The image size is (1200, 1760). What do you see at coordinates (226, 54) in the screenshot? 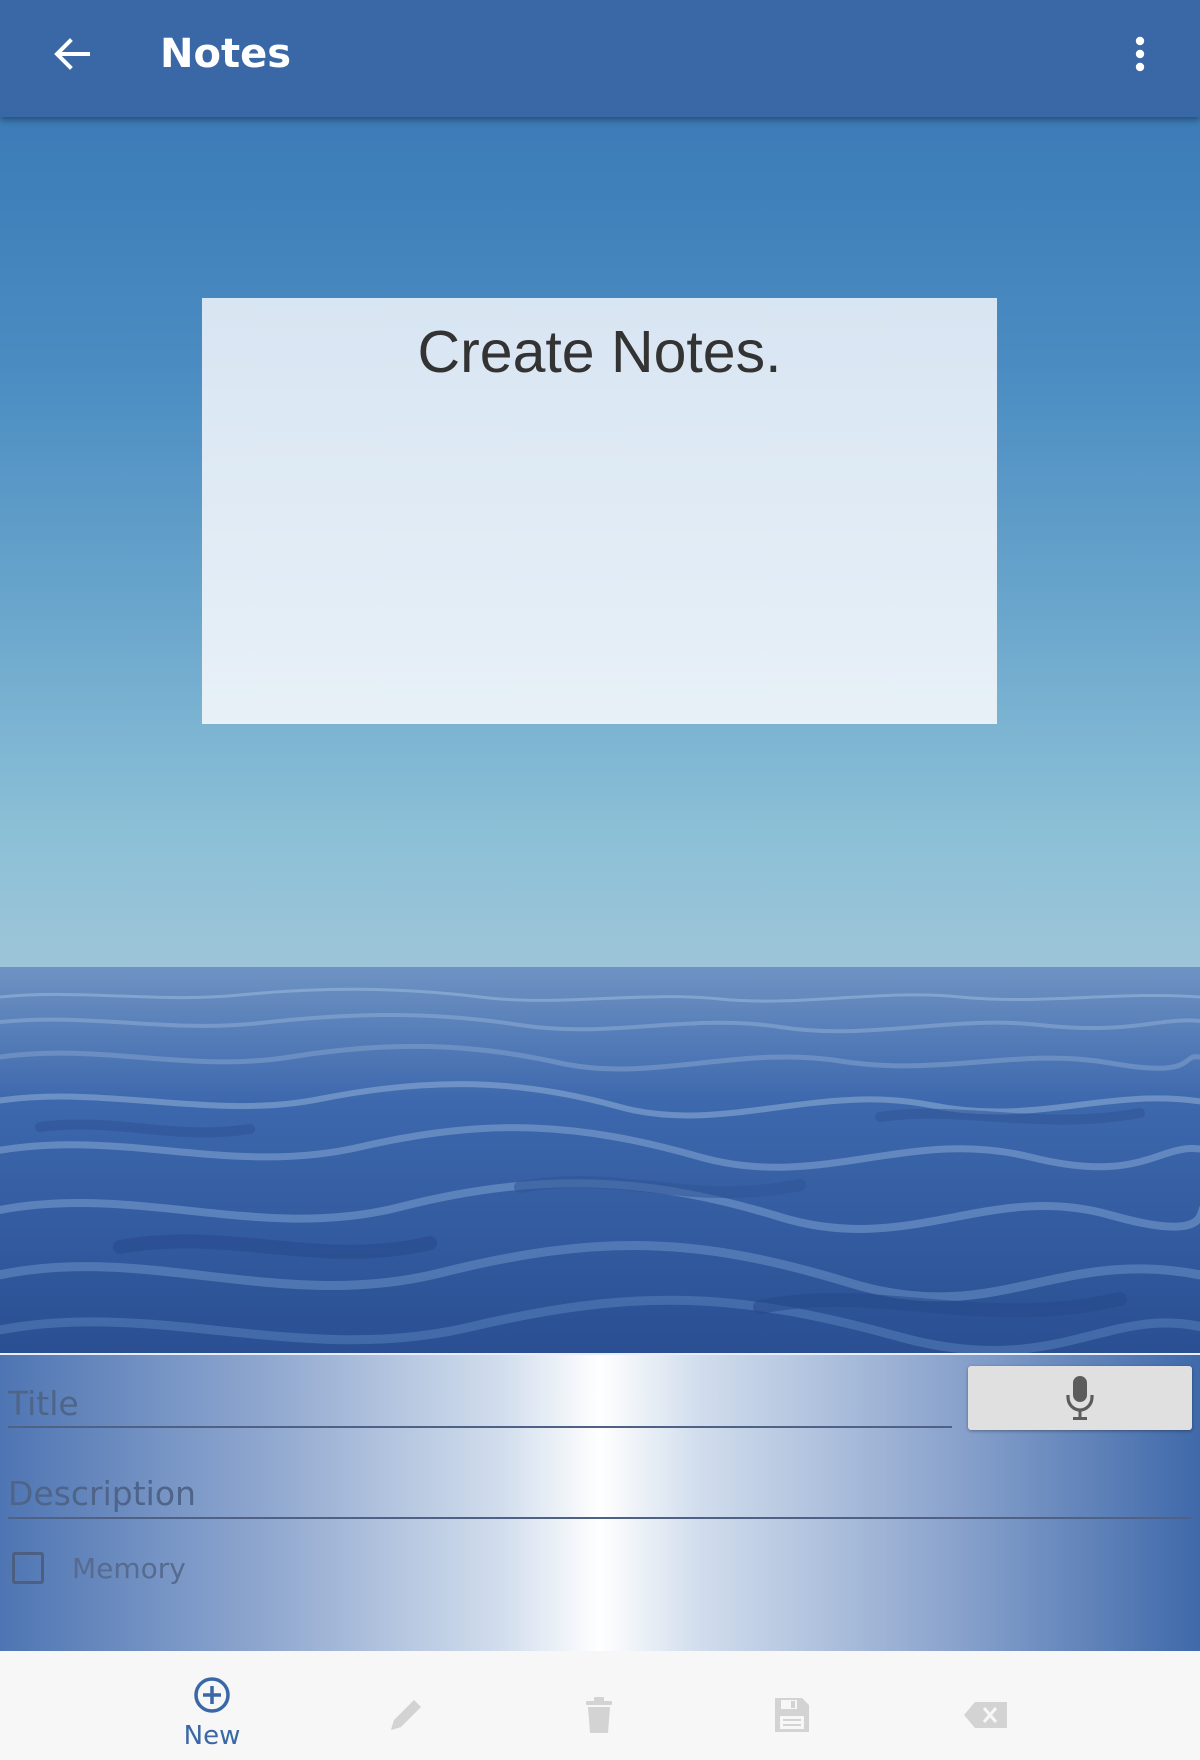
I see `page-title: Notes` at bounding box center [226, 54].